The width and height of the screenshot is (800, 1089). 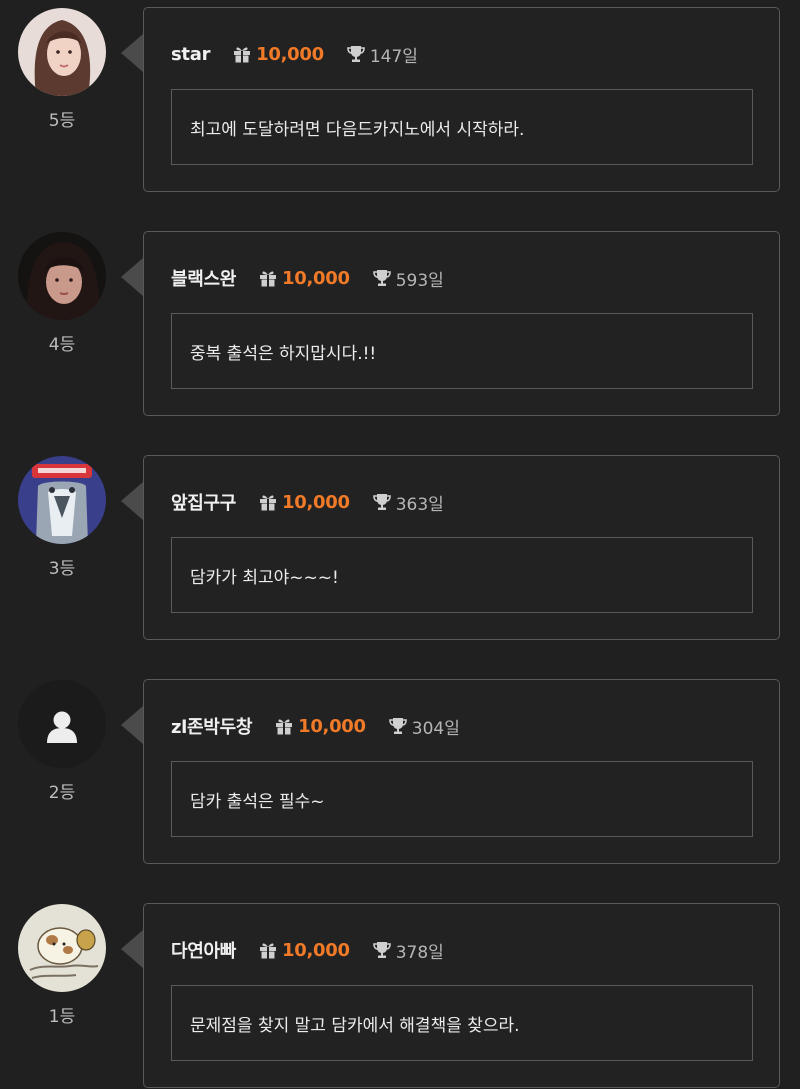 What do you see at coordinates (462, 351) in the screenshot?
I see `message-box: 중복 출석은 하지맙시다.!!` at bounding box center [462, 351].